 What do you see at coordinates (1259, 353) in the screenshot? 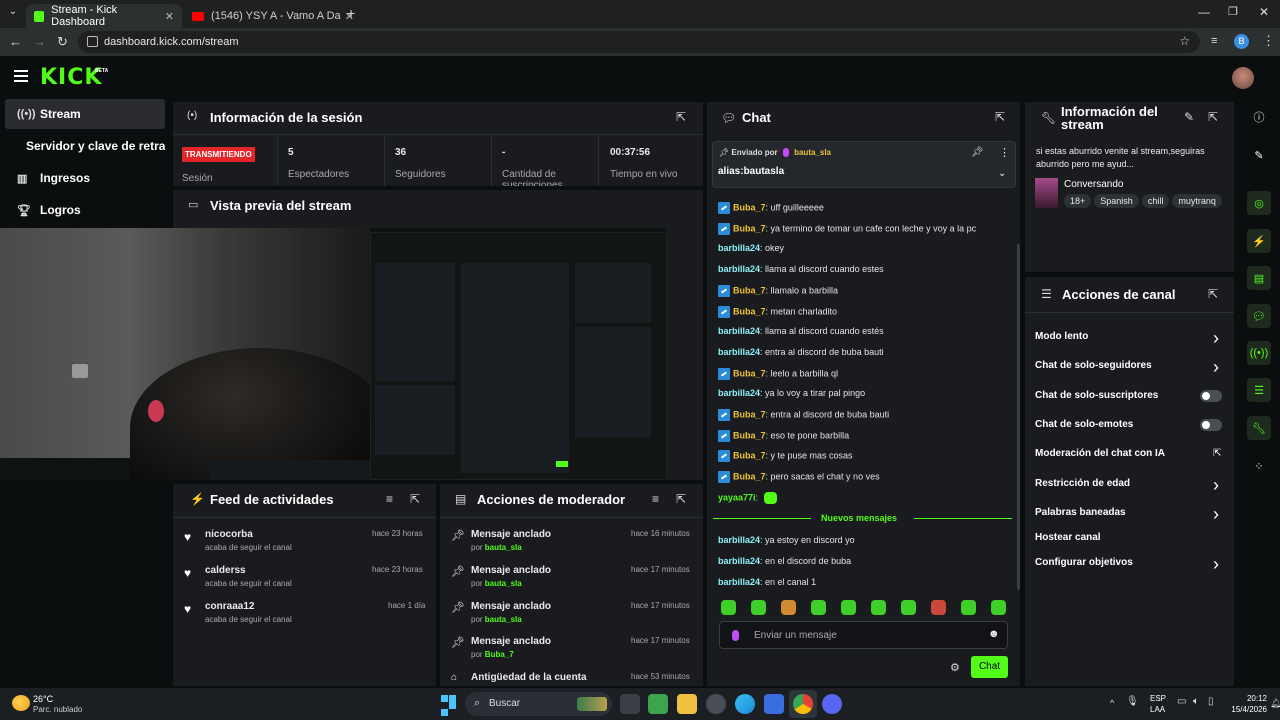
I see `broadcast-icon: ((•))` at bounding box center [1259, 353].